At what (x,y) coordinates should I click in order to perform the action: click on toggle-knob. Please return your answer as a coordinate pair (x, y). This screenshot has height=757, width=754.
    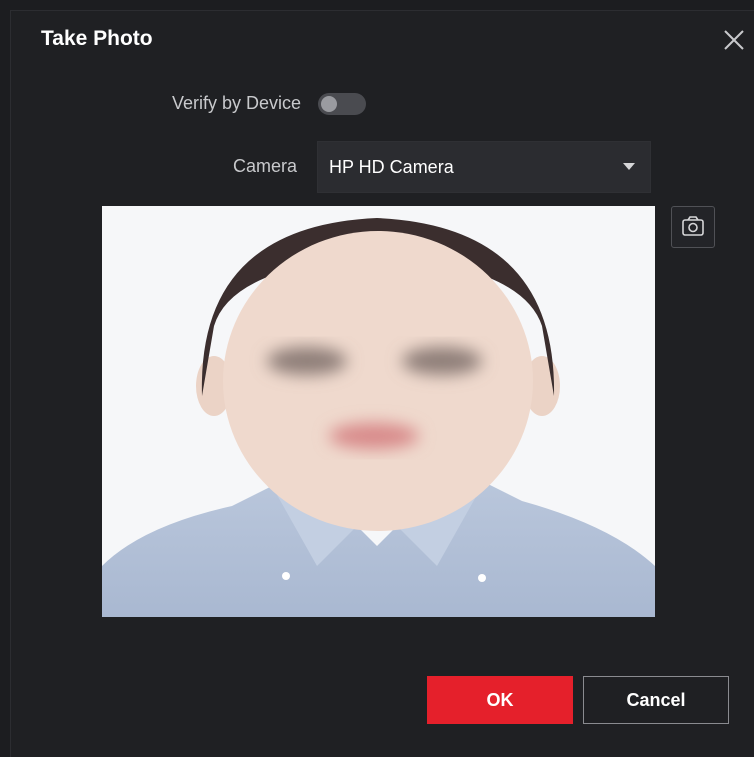
    Looking at the image, I should click on (329, 104).